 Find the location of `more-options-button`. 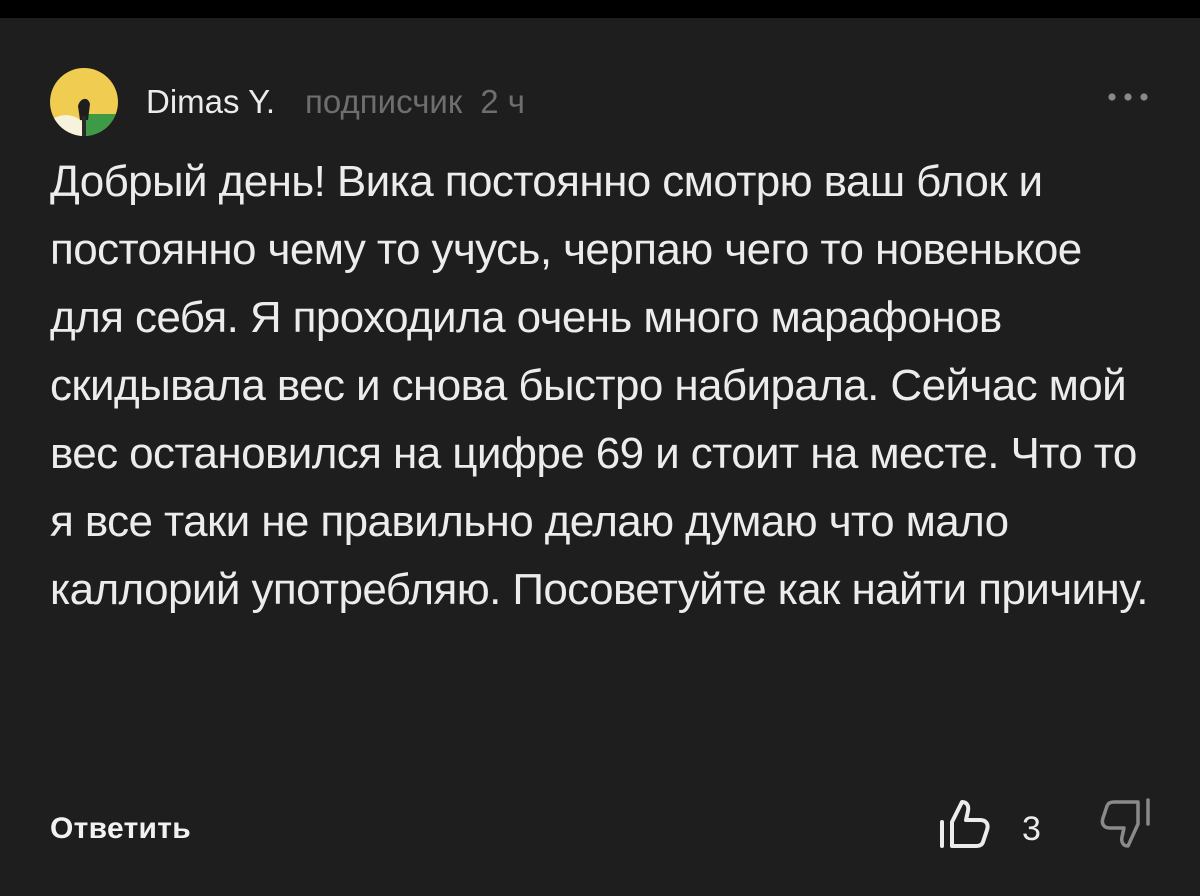

more-options-button is located at coordinates (1128, 97).